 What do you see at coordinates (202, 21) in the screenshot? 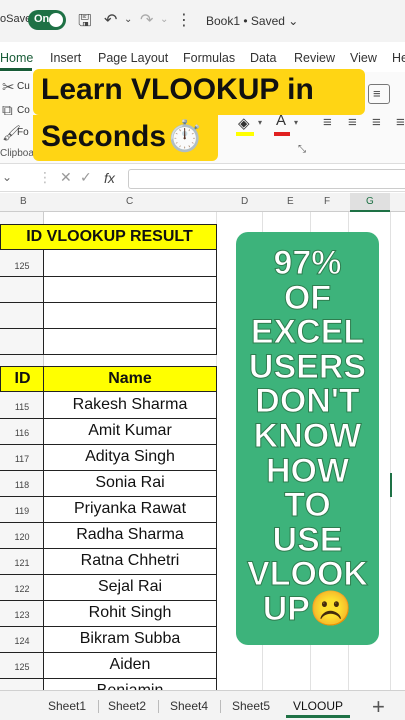
I see `title-bar: oSave On 🖫 ↶ ⌄ ↷ ⌄ ⋮ Book1 • Saved ⌄` at bounding box center [202, 21].